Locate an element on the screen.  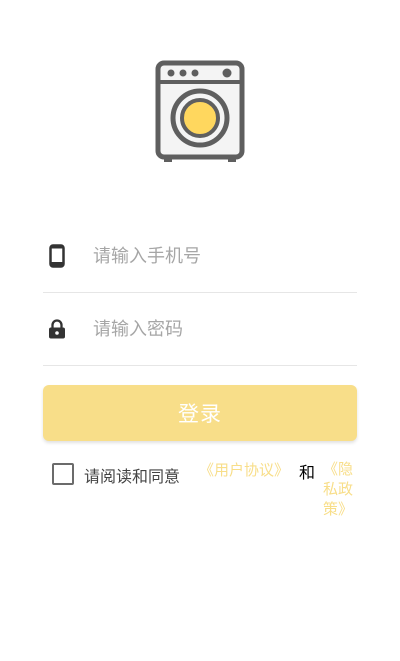
user-agreement-link: 《用户协议》 is located at coordinates (244, 469).